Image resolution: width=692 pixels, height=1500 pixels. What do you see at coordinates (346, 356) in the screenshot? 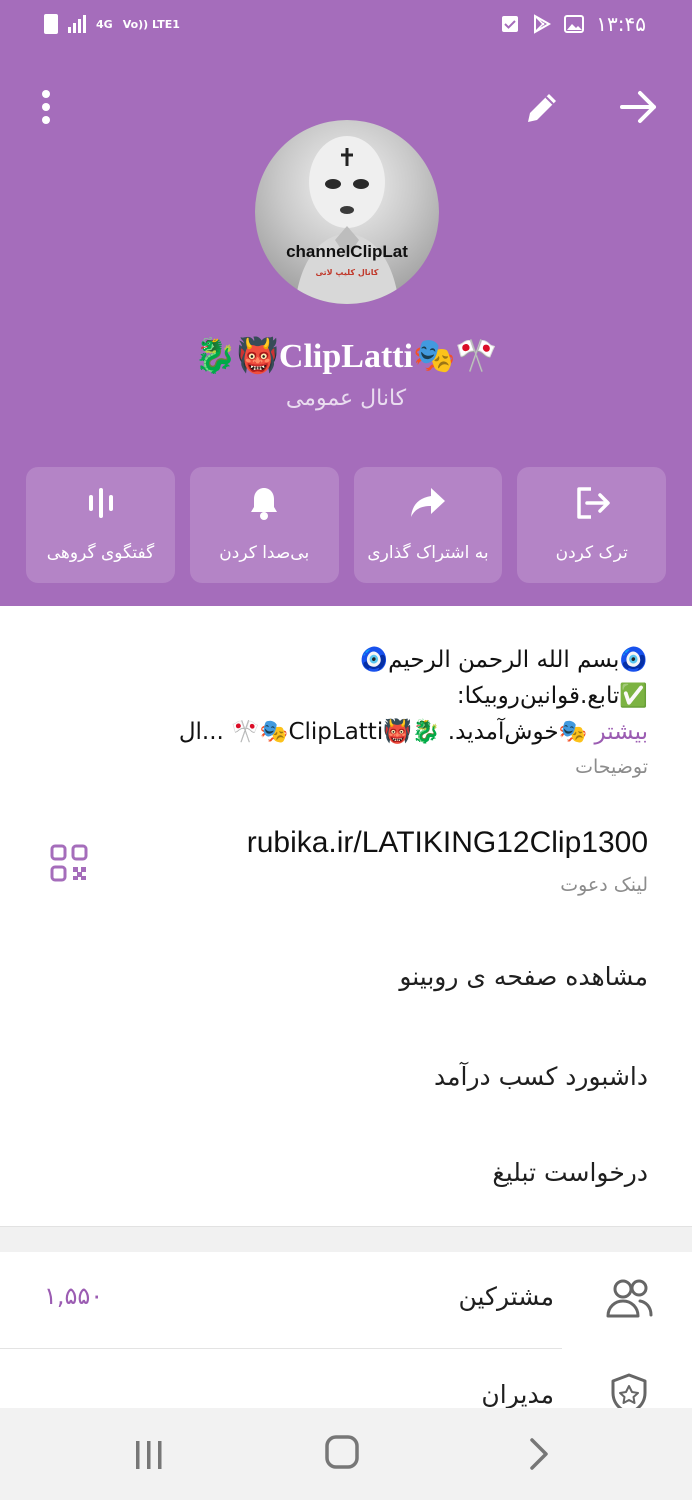
I see `channel-name: 🐉👹ClipLatti🎭🎌` at bounding box center [346, 356].